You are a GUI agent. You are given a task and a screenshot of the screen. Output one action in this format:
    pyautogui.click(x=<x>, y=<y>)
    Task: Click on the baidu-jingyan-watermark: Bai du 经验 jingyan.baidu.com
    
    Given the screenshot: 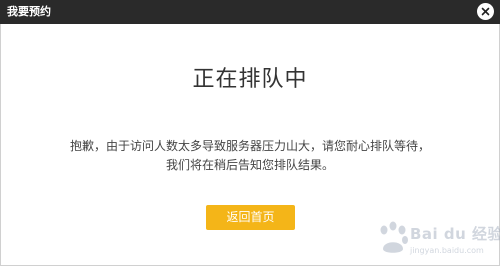 What is the action you would take?
    pyautogui.click(x=438, y=241)
    